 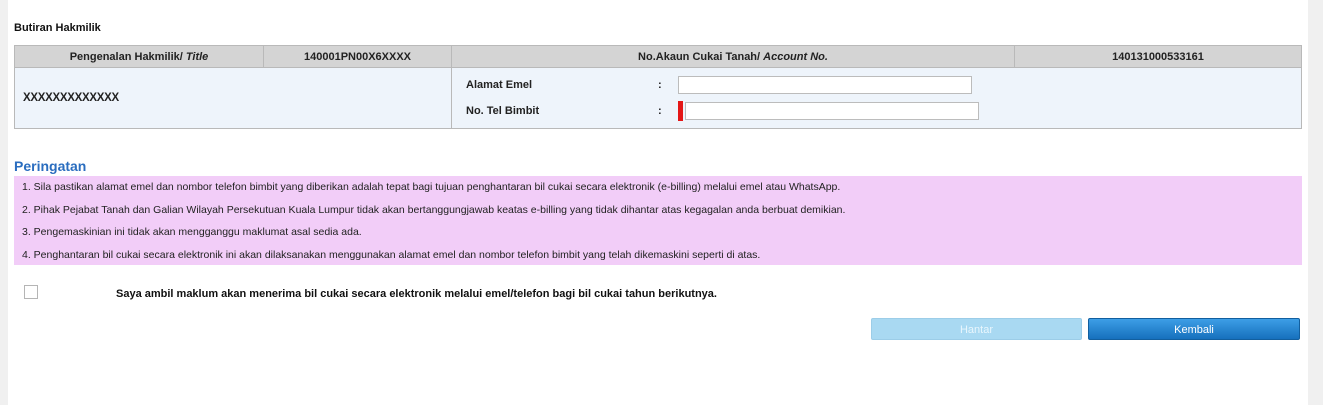 I want to click on email-field, so click(x=825, y=85).